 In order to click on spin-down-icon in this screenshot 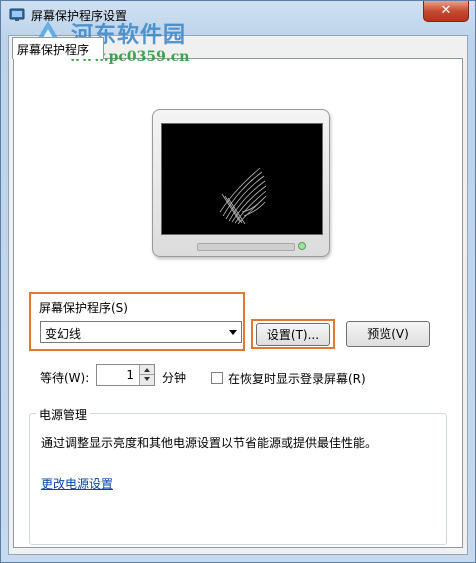, I will do `click(147, 379)`.